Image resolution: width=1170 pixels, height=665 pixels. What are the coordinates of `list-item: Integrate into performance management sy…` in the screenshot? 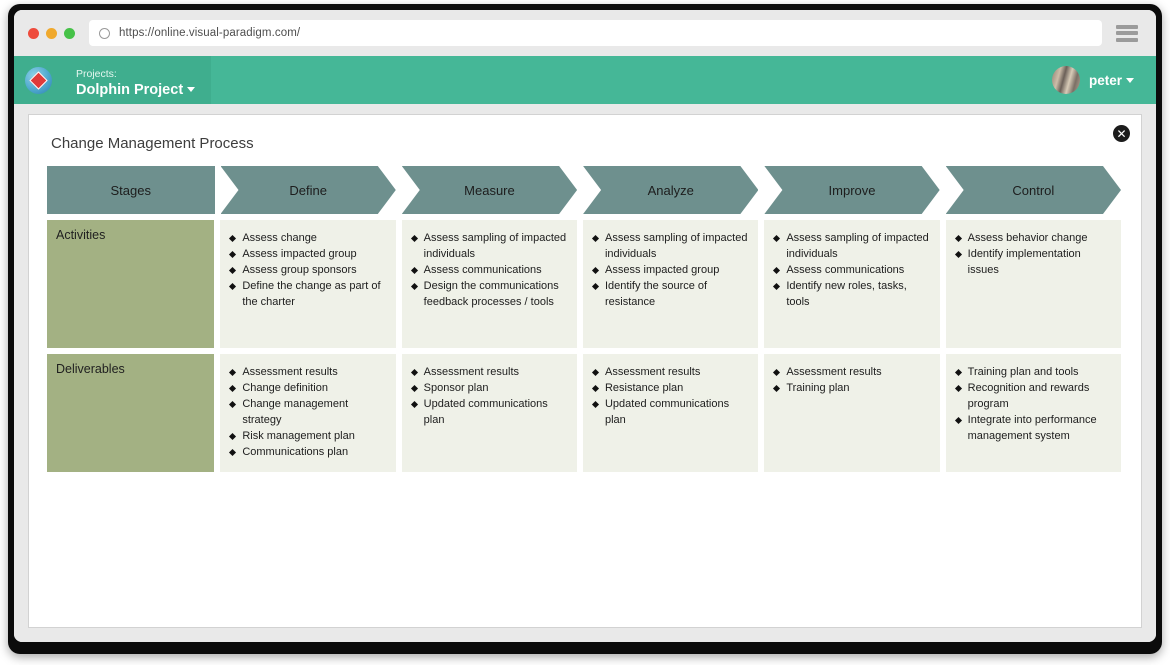 It's located at (1033, 428).